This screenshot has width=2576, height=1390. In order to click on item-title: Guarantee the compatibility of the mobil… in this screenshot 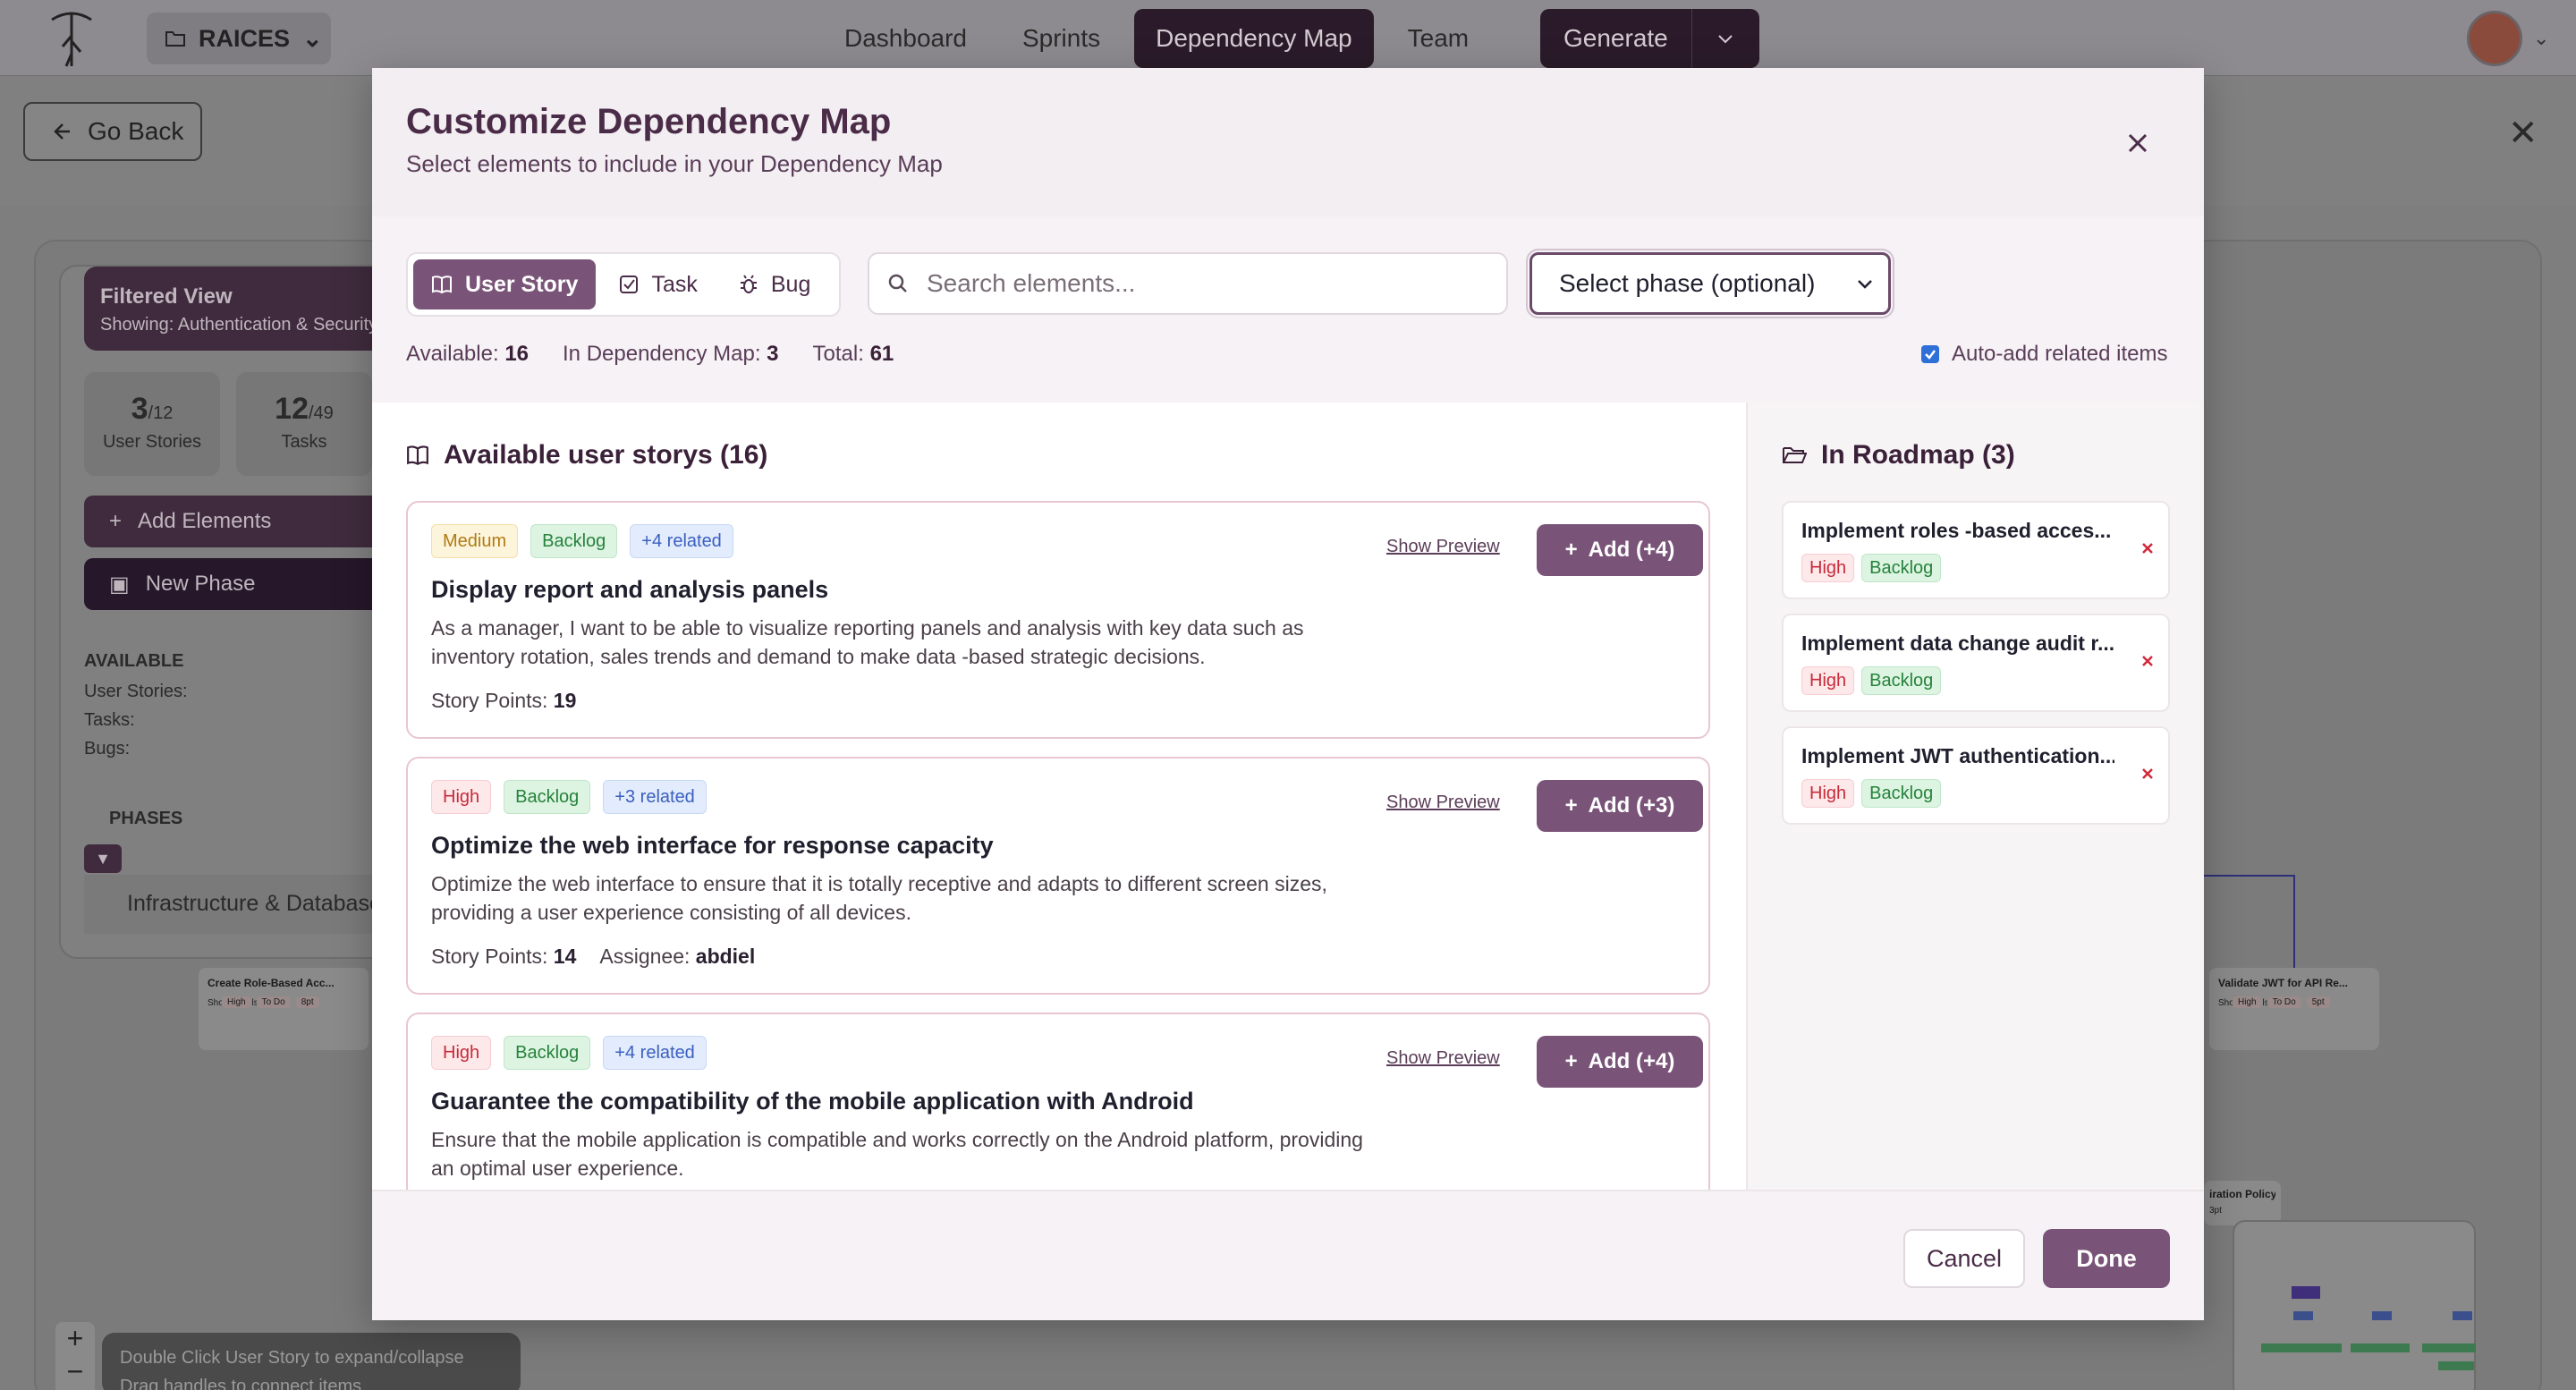, I will do `click(812, 1101)`.